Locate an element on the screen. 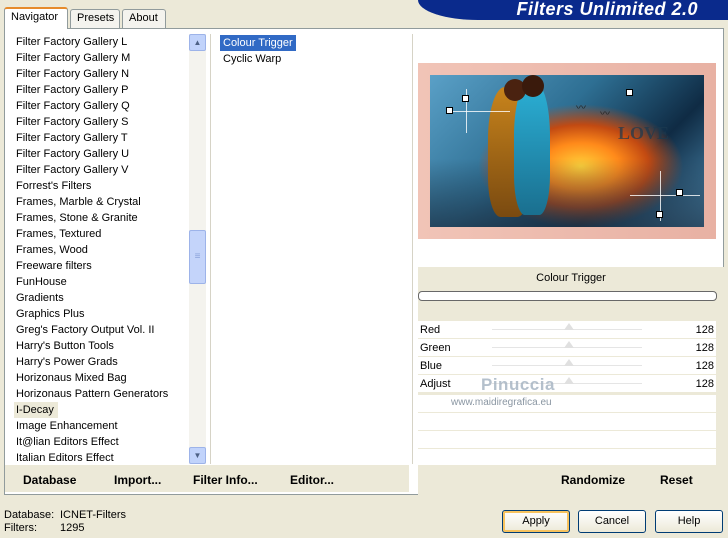 The image size is (728, 538). scroll-thumb: ≡ is located at coordinates (197, 257).